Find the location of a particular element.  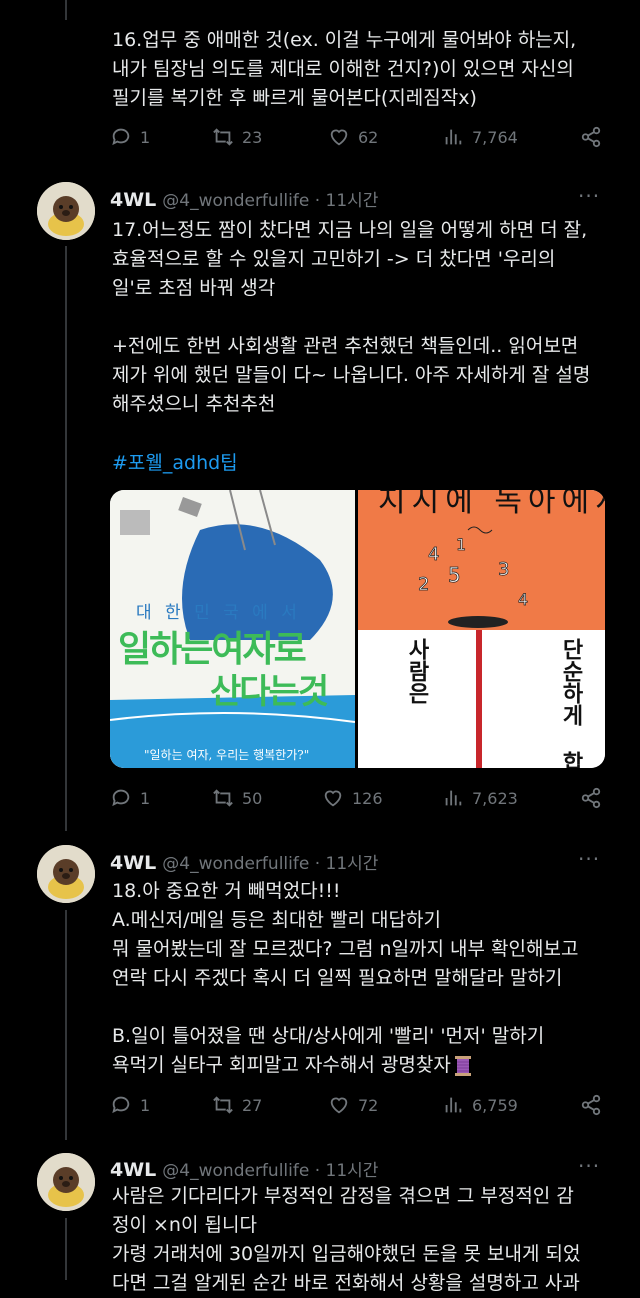

view-count: 6,759 is located at coordinates (495, 1105).